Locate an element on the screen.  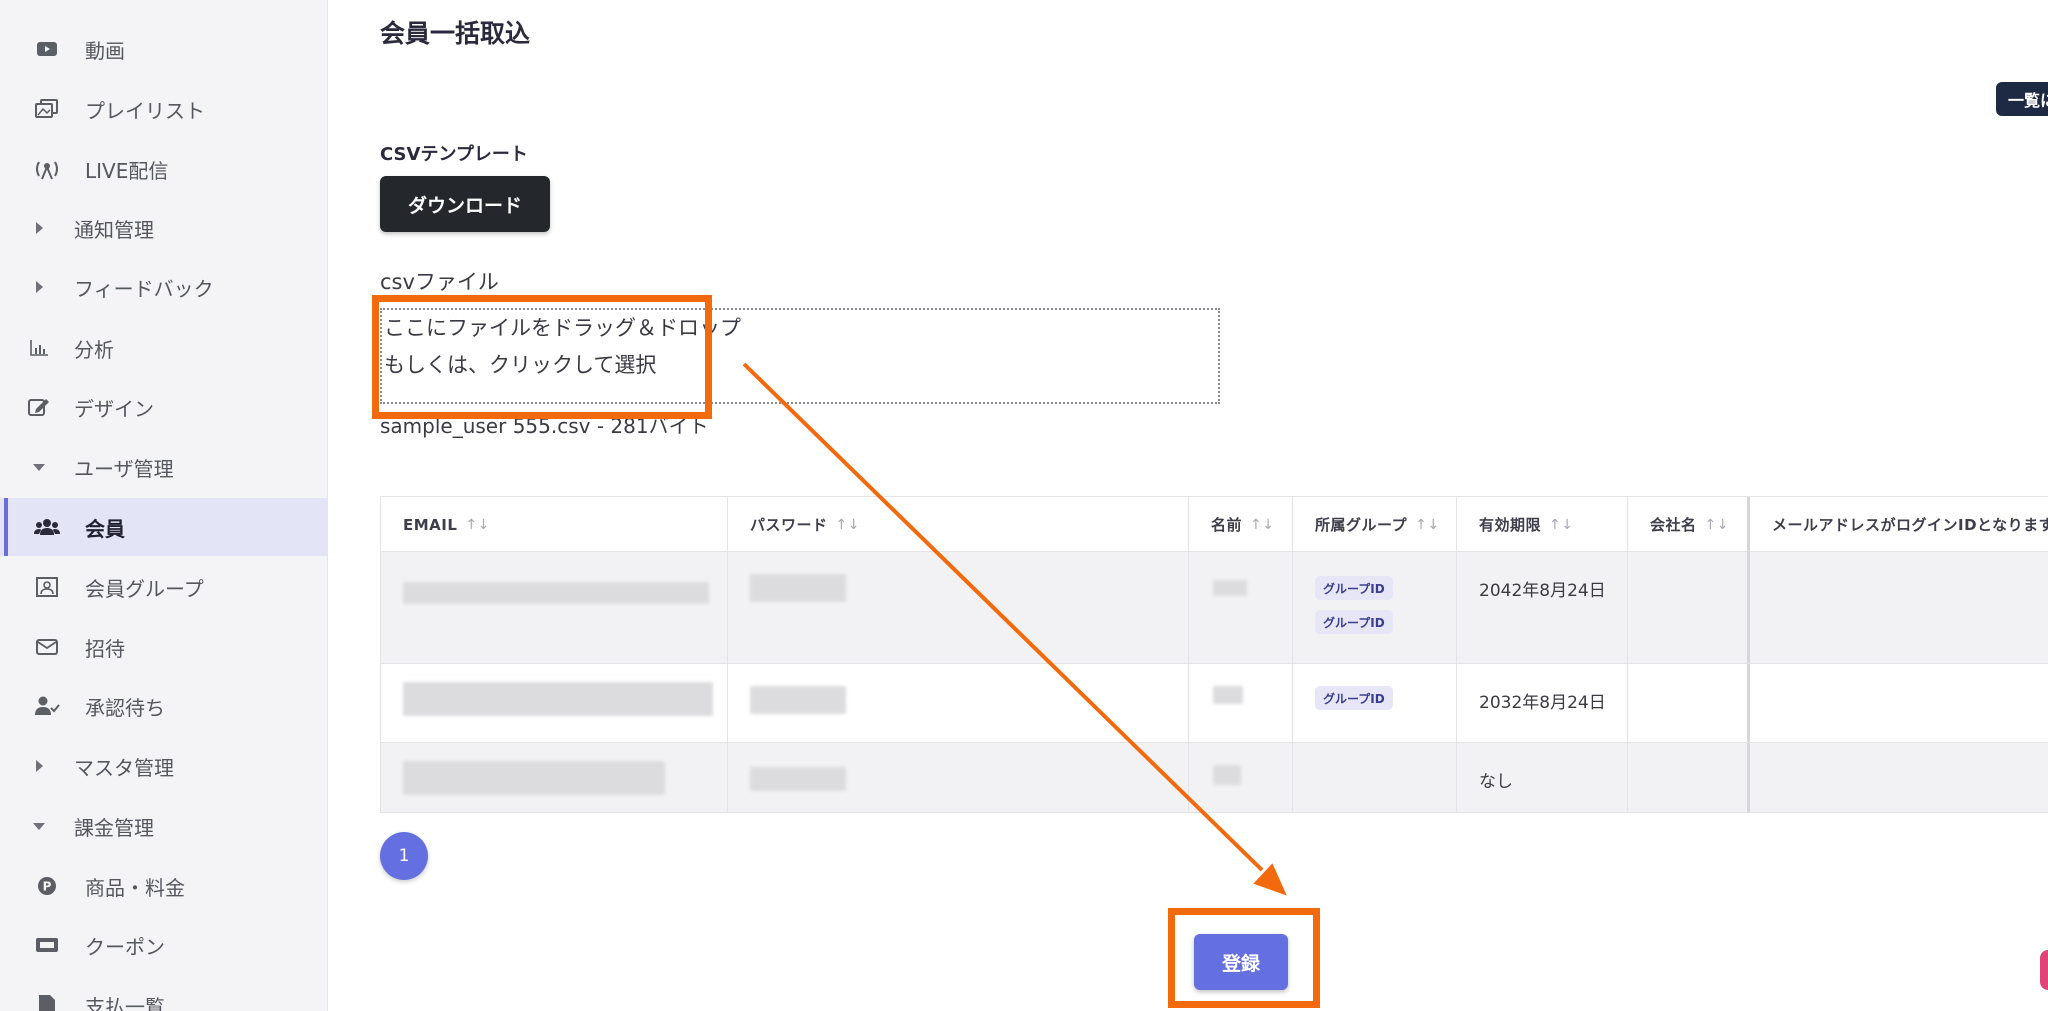
help-widget-edge is located at coordinates (2044, 970).